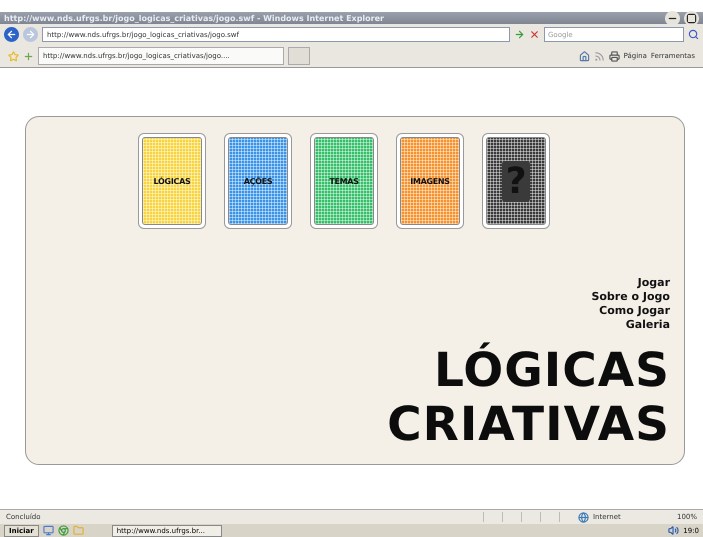 Image resolution: width=703 pixels, height=537 pixels. Describe the element at coordinates (194, 18) in the screenshot. I see `window-title: http://www.nds.ufrgs.br/jogo_logicas_criativas/jogo.swf - Windows Internet Explorer` at that location.